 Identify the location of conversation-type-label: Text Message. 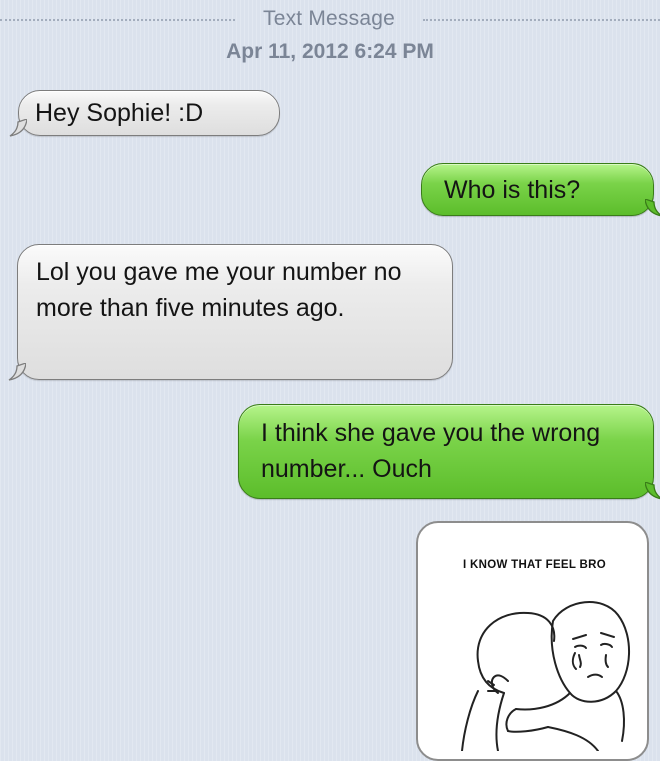
(329, 18).